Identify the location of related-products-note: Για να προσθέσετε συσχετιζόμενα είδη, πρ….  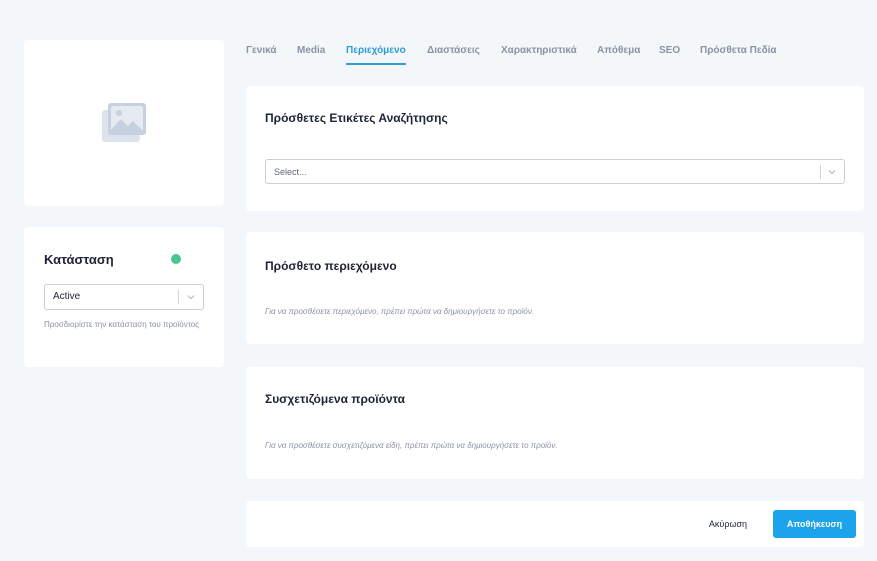
(411, 445).